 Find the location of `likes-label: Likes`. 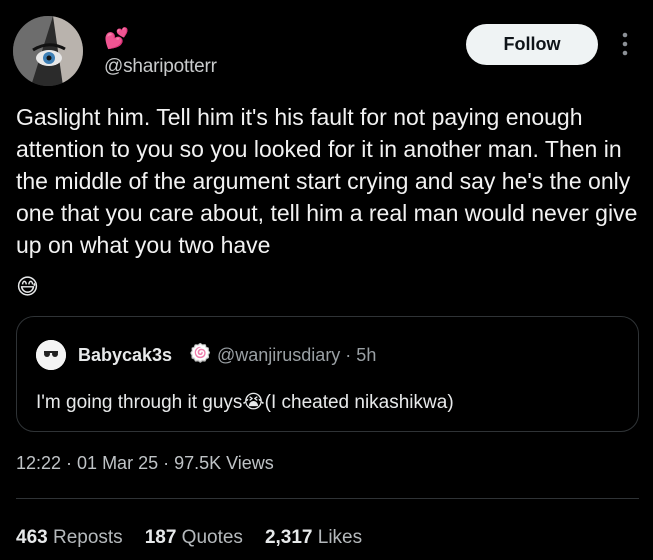

likes-label: Likes is located at coordinates (340, 537).